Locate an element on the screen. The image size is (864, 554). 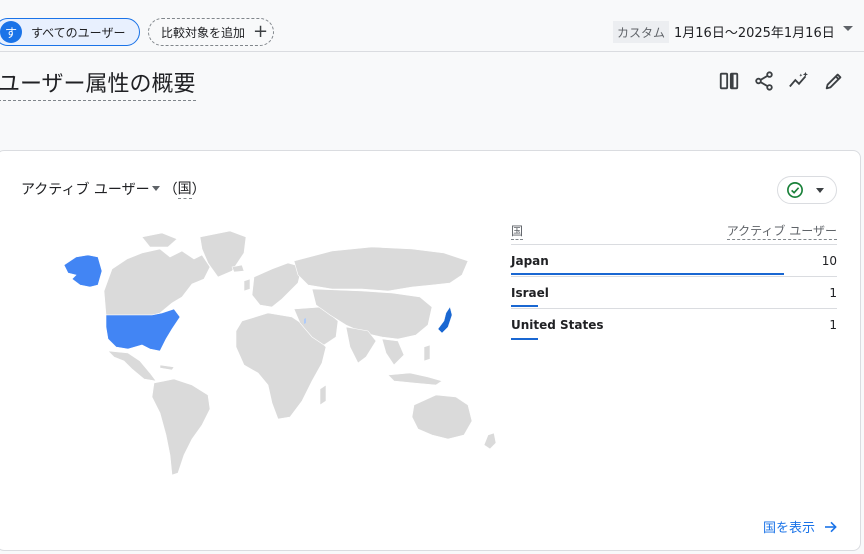
active-users-value: 10 is located at coordinates (829, 261).